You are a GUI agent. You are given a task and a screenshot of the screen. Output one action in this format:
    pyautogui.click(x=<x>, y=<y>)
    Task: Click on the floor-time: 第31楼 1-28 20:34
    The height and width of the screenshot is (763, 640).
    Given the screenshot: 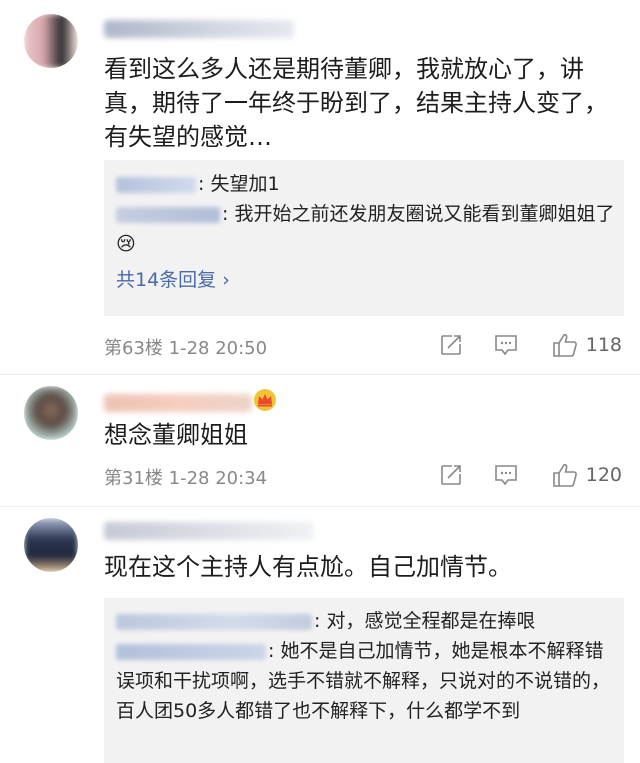 What is the action you would take?
    pyautogui.click(x=186, y=478)
    